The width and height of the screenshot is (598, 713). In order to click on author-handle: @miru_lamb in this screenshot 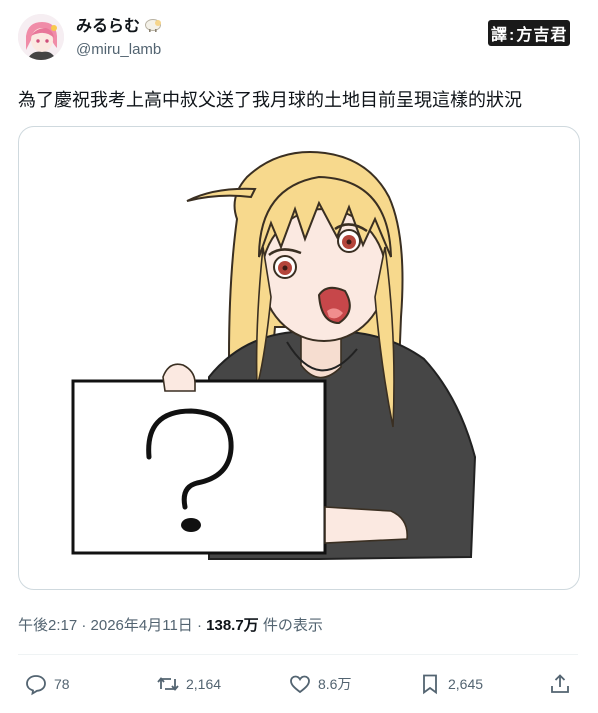, I will do `click(119, 50)`.